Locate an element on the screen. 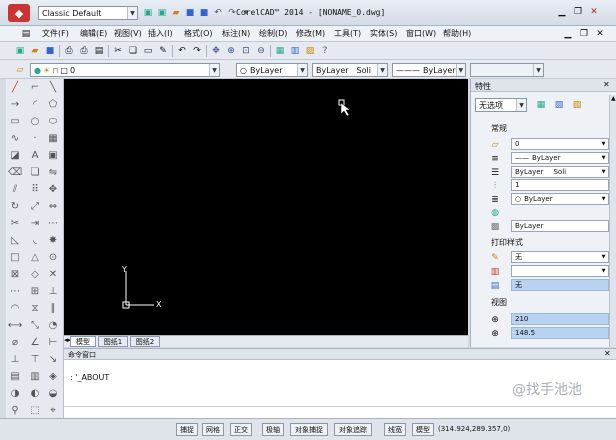  save-icon: ■ is located at coordinates (190, 13).